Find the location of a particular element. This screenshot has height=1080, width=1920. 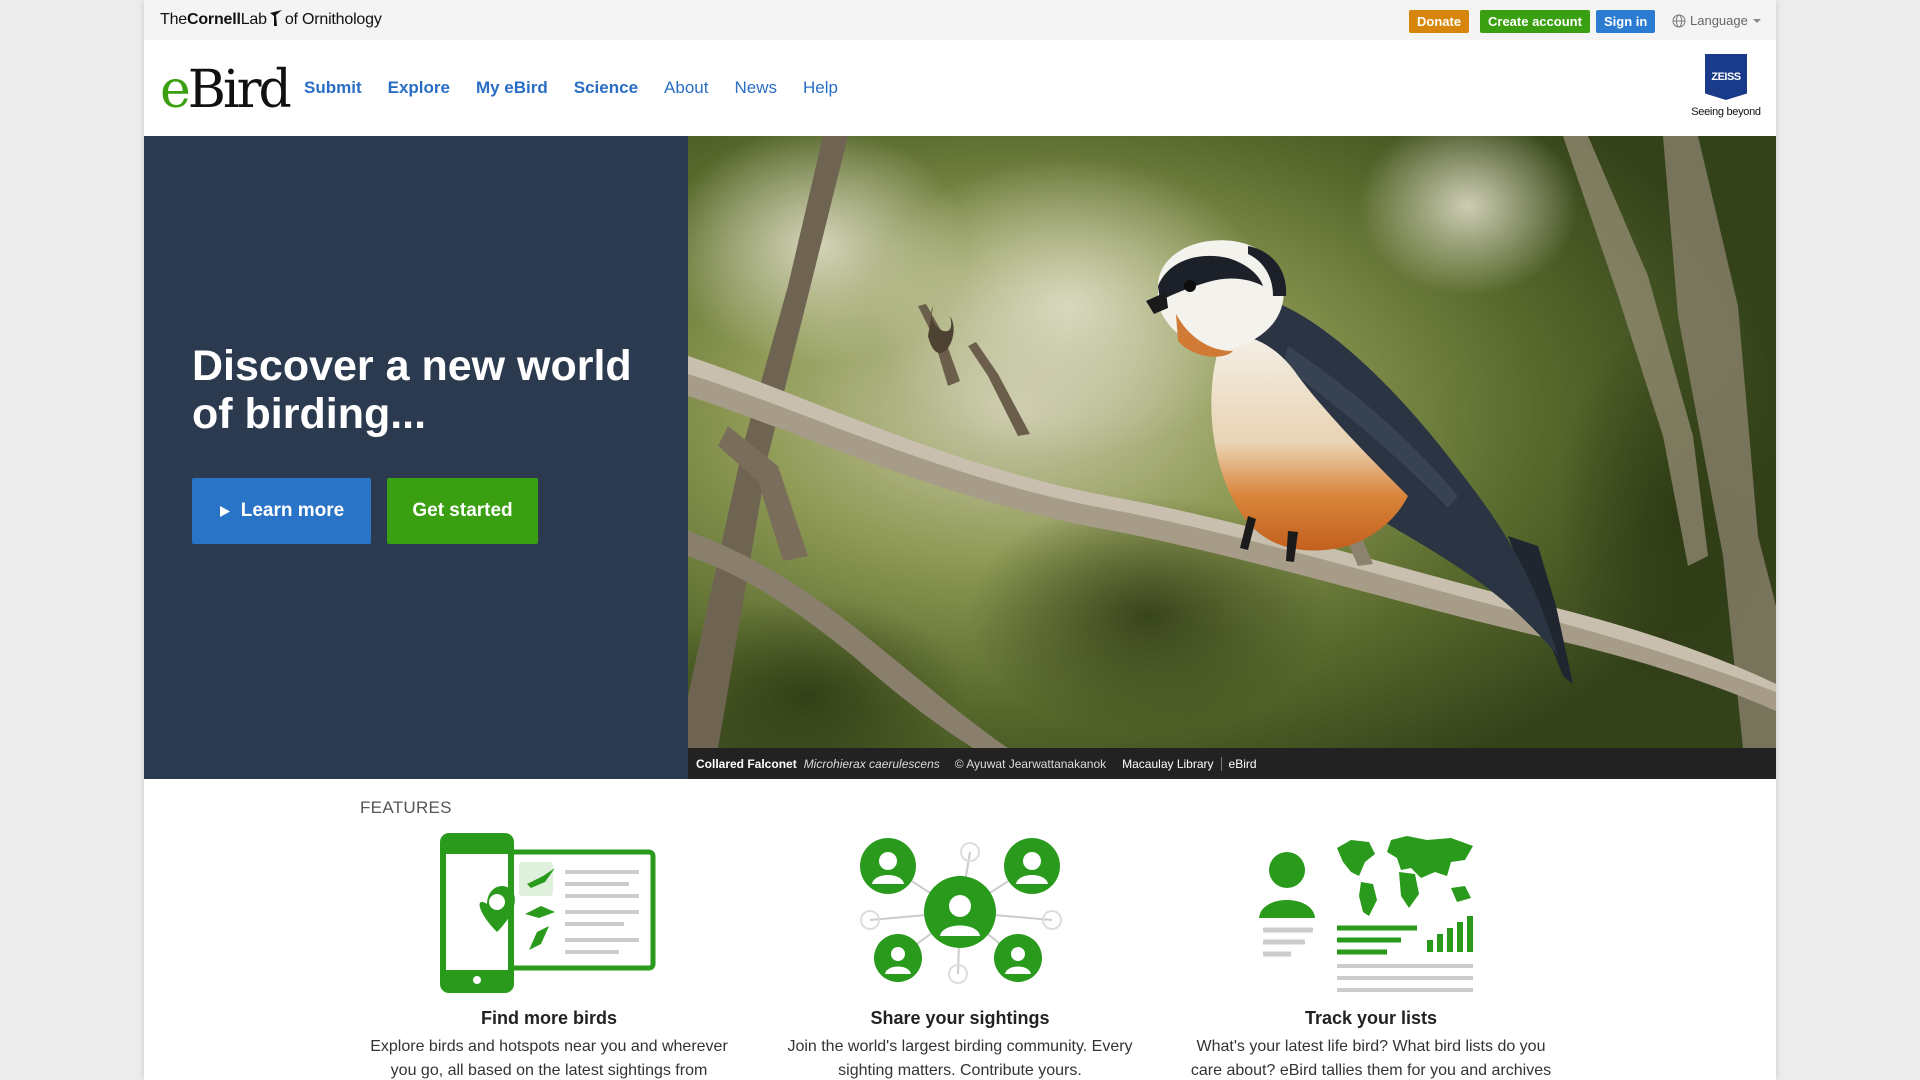

nav-my-ebird: My eBird is located at coordinates (512, 88).